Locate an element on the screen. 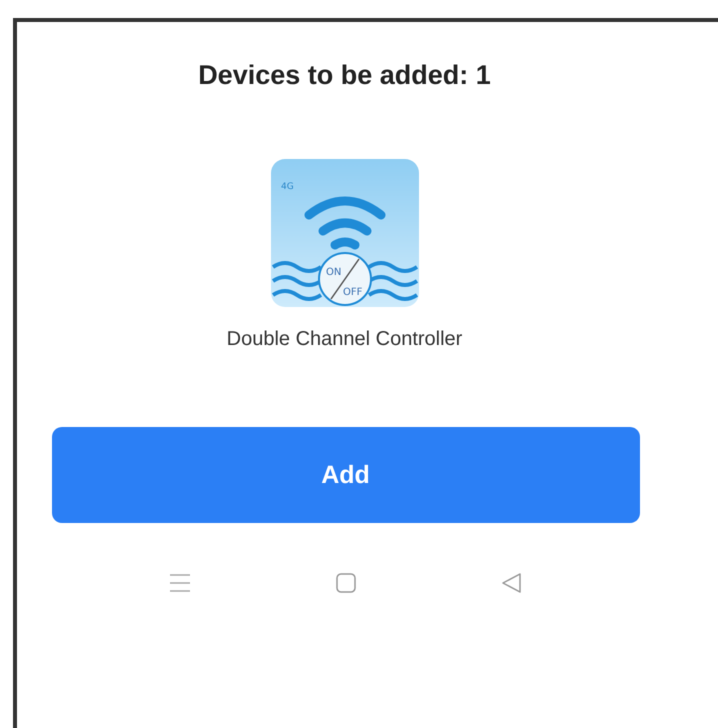 The width and height of the screenshot is (718, 728). home-icon is located at coordinates (346, 583).